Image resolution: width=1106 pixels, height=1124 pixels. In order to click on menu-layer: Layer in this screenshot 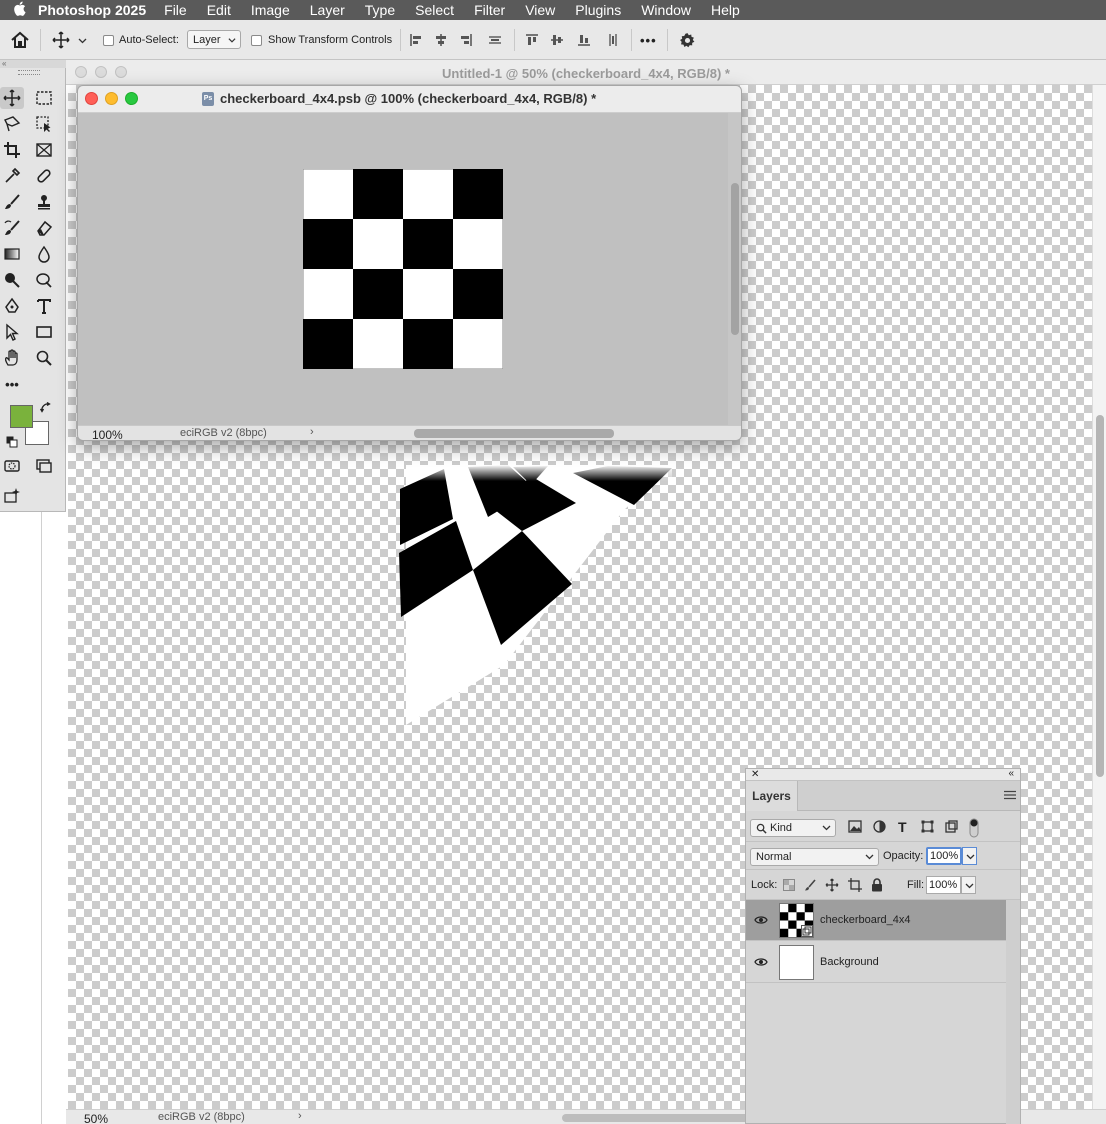, I will do `click(327, 10)`.